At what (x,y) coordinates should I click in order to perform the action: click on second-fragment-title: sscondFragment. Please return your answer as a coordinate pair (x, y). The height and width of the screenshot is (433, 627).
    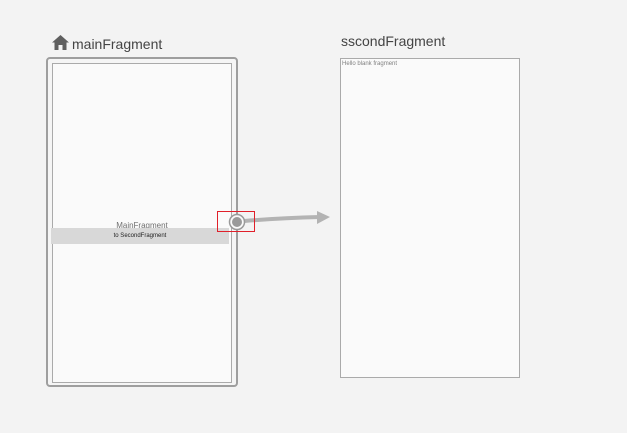
    Looking at the image, I should click on (393, 41).